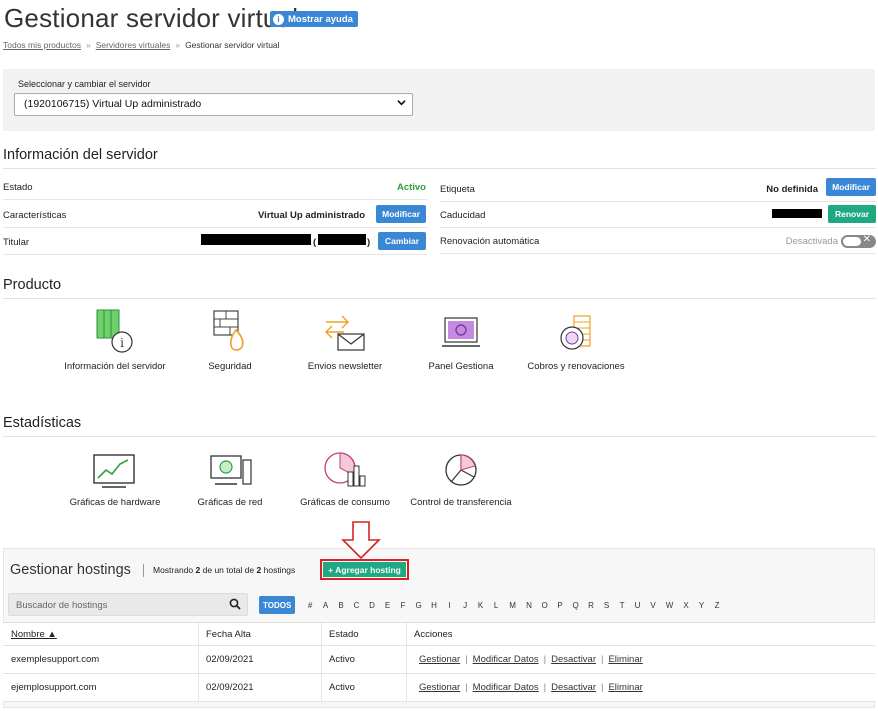  Describe the element at coordinates (215, 187) in the screenshot. I see `info-row-estado: Estado Activo` at that location.